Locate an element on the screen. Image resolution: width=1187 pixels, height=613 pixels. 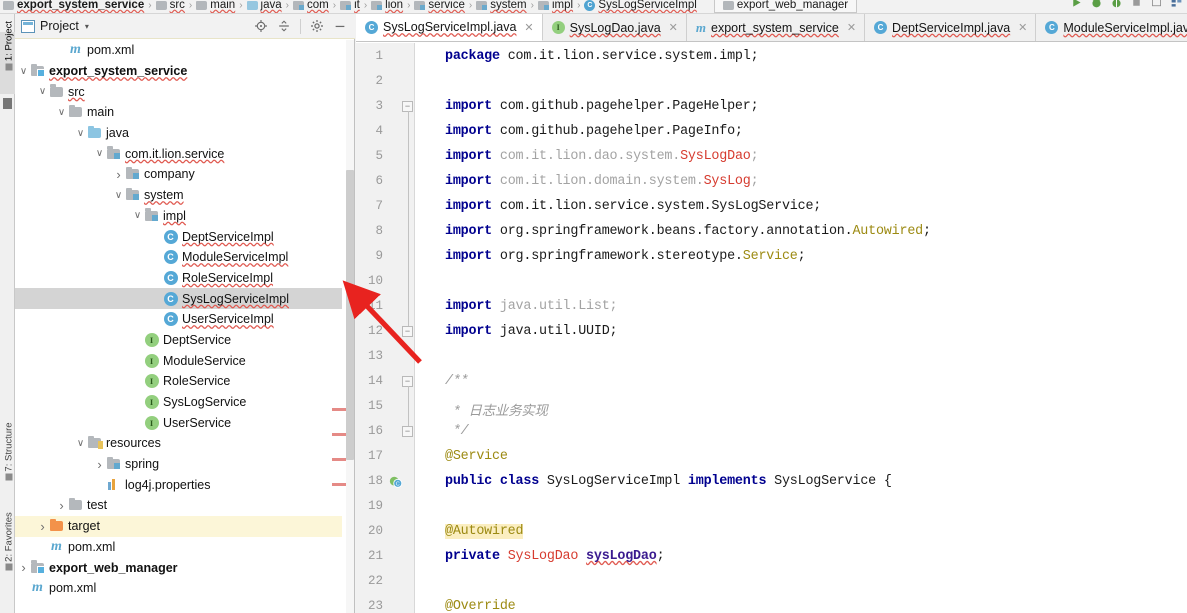
run-icon is located at coordinates (1076, 4).